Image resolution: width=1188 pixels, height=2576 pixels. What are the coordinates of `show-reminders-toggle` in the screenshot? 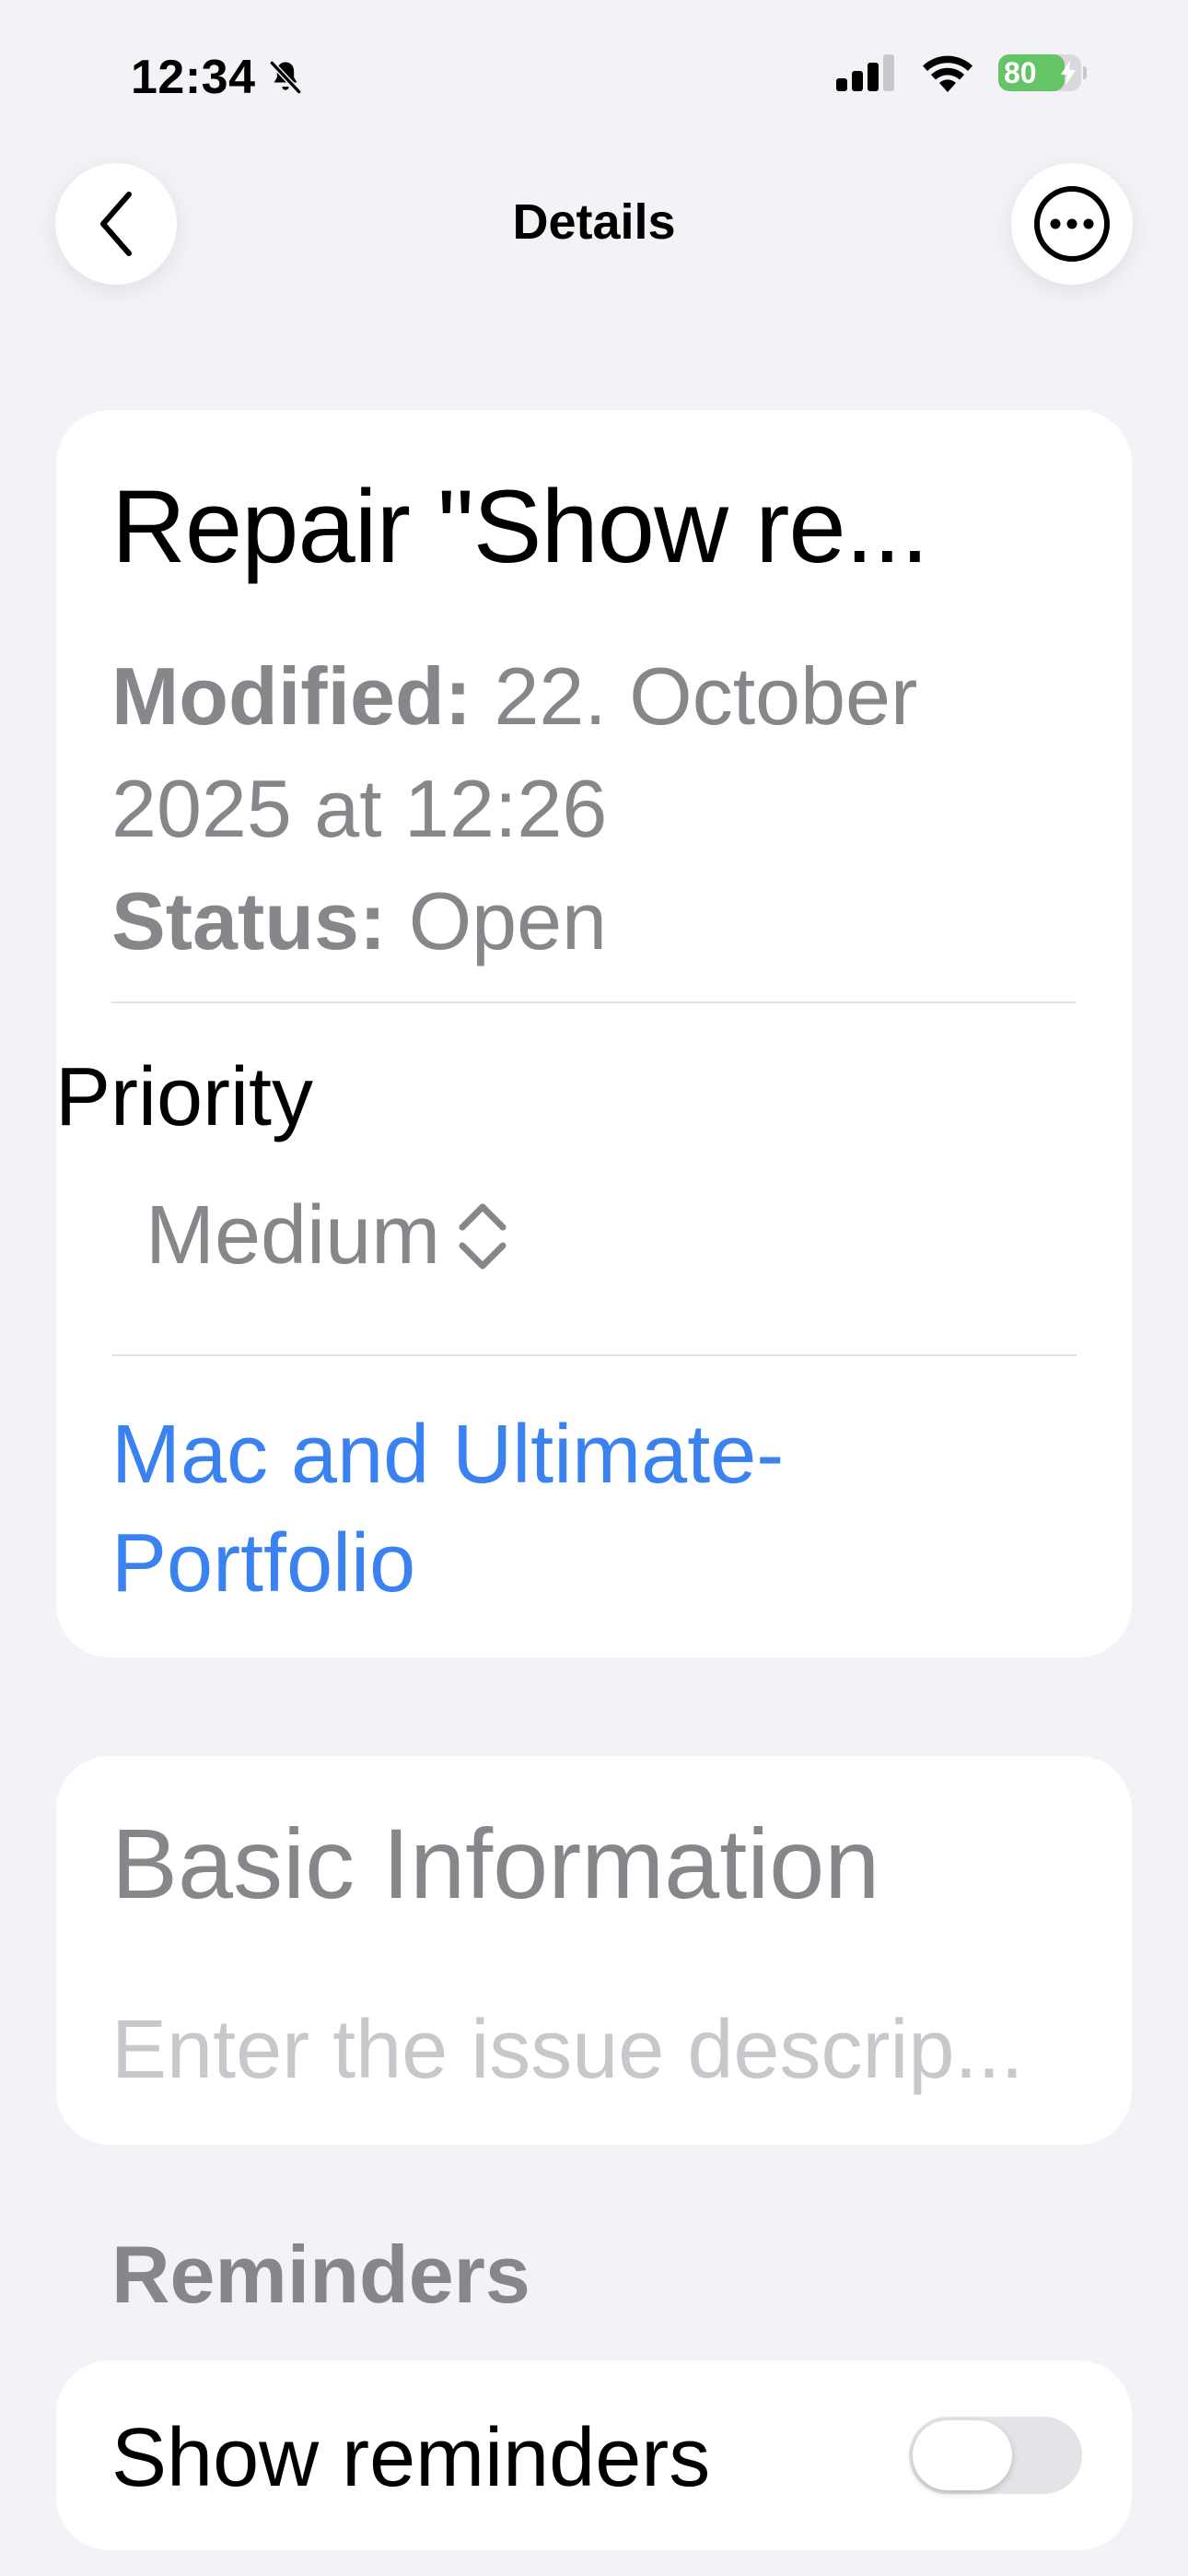 It's located at (995, 2455).